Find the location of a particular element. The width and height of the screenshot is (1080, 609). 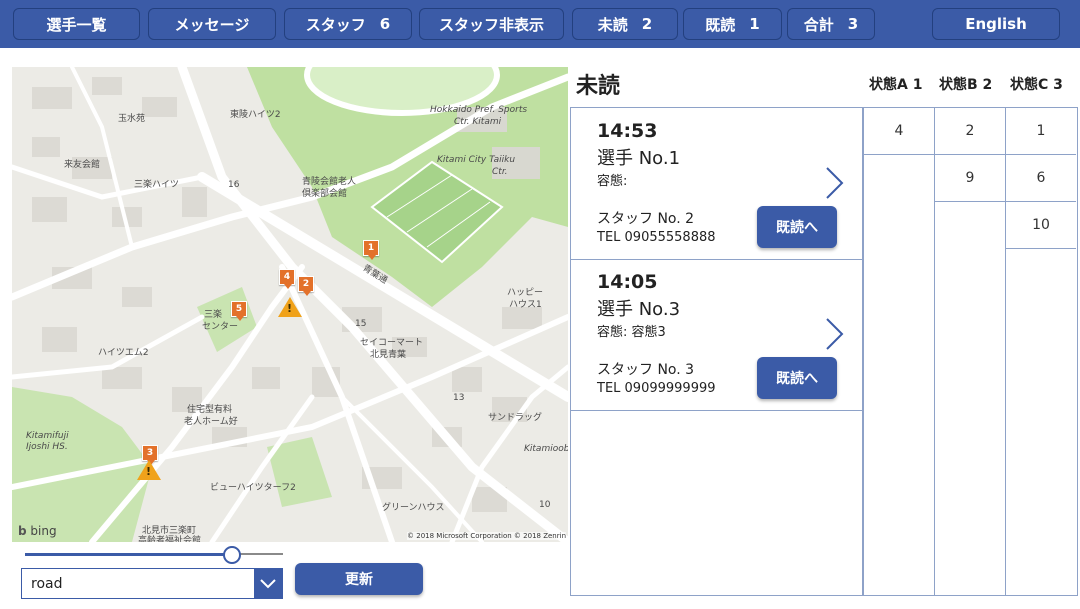

map-label-jutaku-2: 老人ホーム好 is located at coordinates (211, 422).